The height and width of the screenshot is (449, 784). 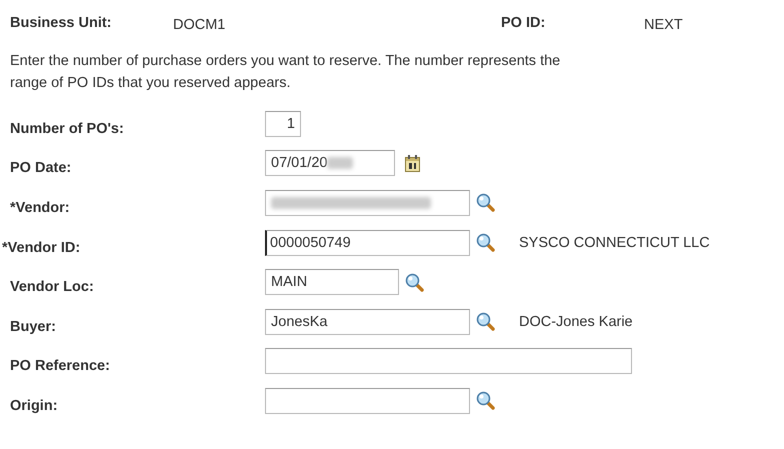 I want to click on input-field: 07/01/20, so click(x=330, y=163).